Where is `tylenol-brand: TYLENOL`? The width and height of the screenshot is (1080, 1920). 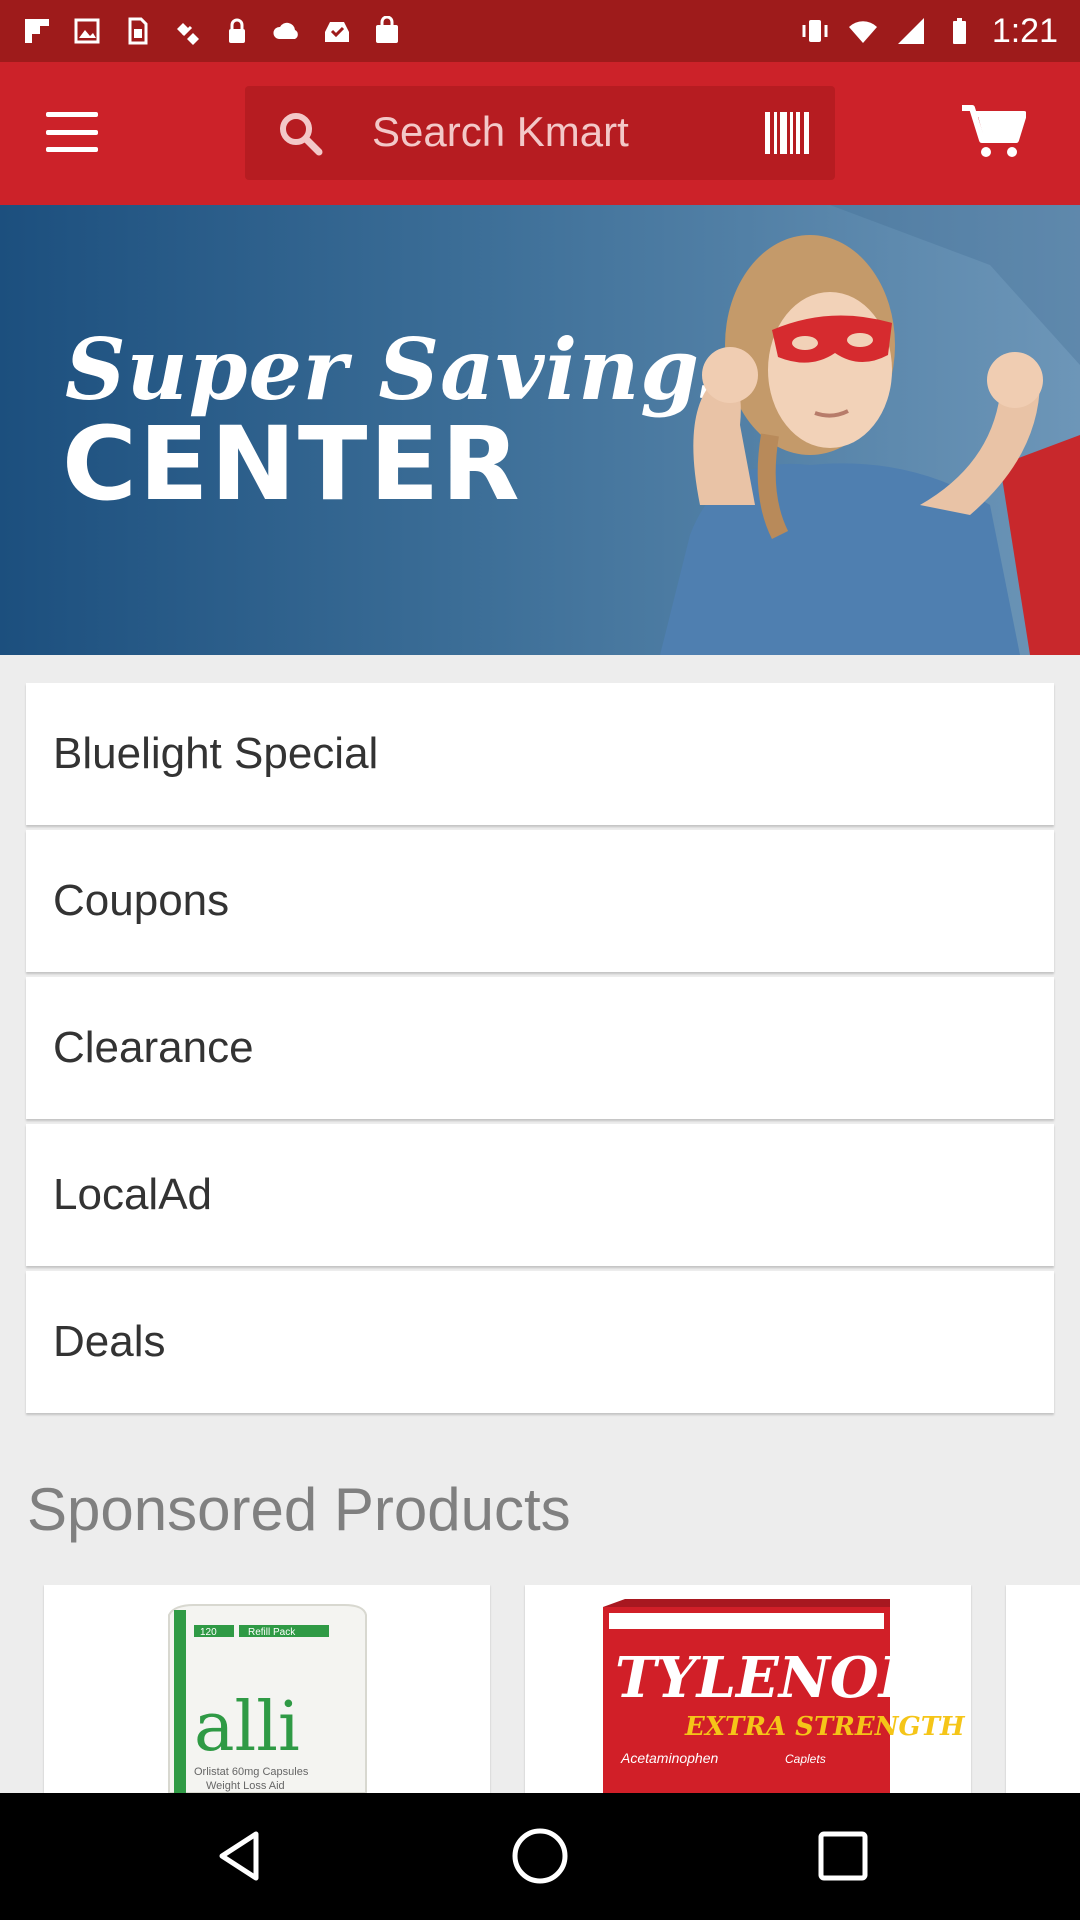
tylenol-brand: TYLENOL is located at coordinates (766, 1678).